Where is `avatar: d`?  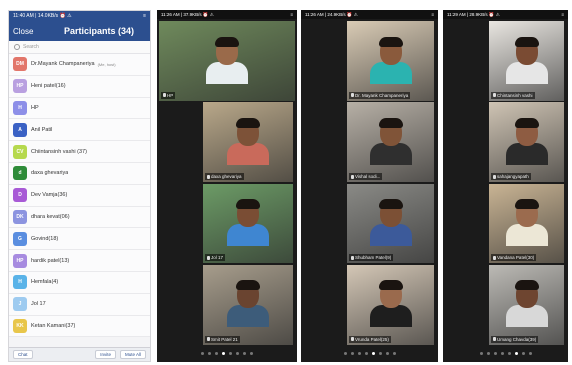 avatar: d is located at coordinates (20, 173).